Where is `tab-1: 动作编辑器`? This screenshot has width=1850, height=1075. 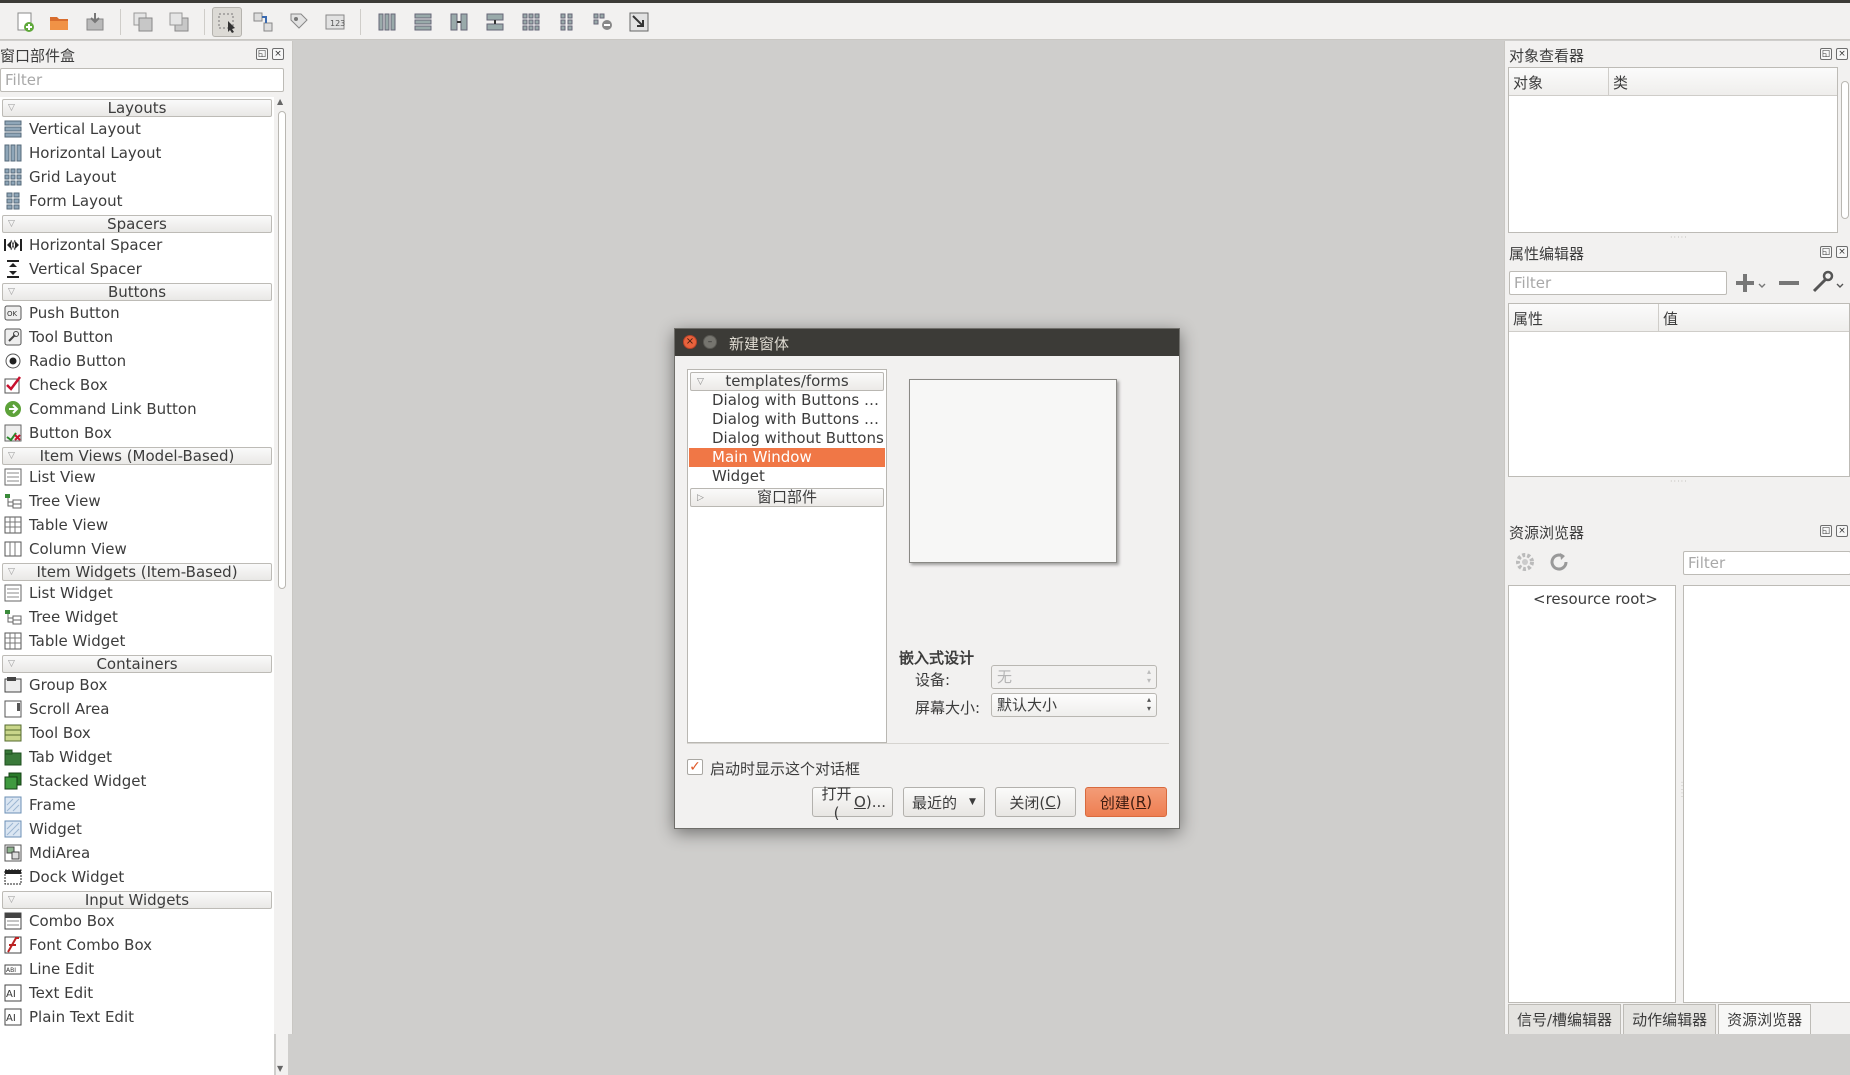
tab-1: 动作编辑器 is located at coordinates (1670, 1019).